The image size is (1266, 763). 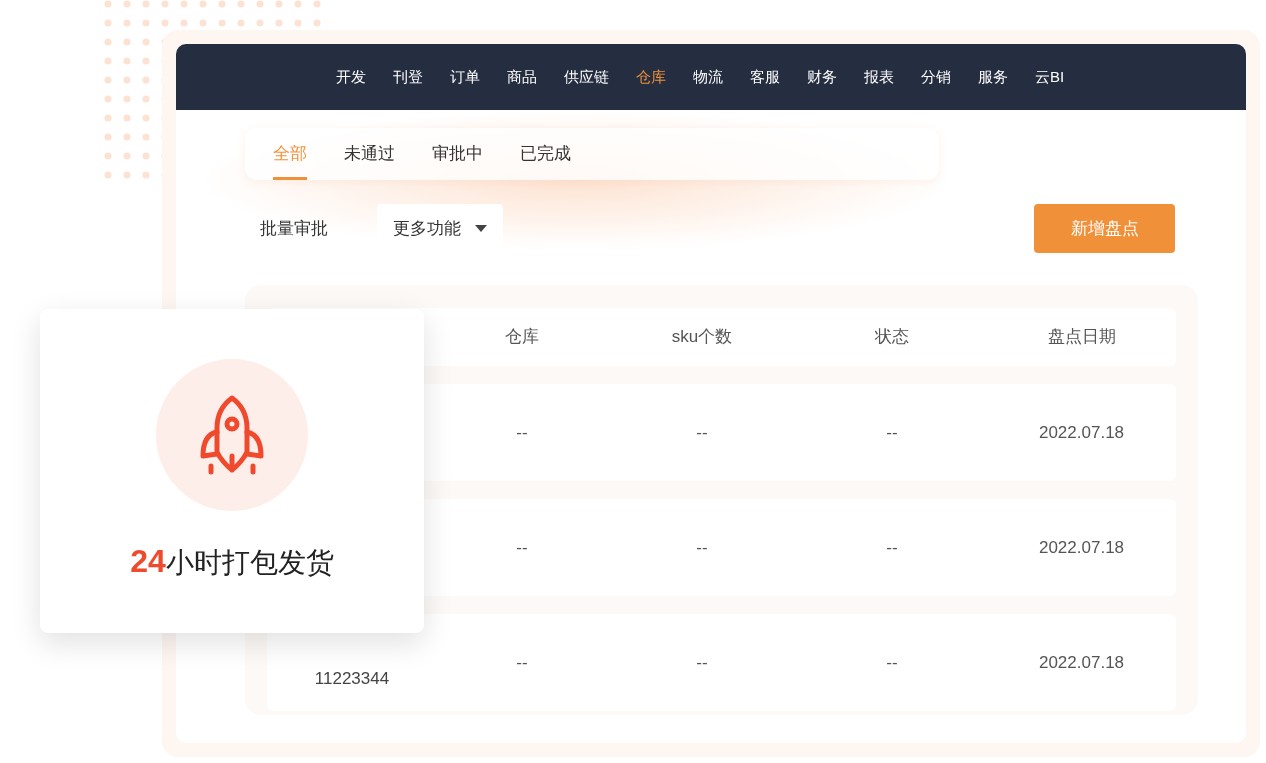 I want to click on nav-item: 刊登, so click(x=408, y=77).